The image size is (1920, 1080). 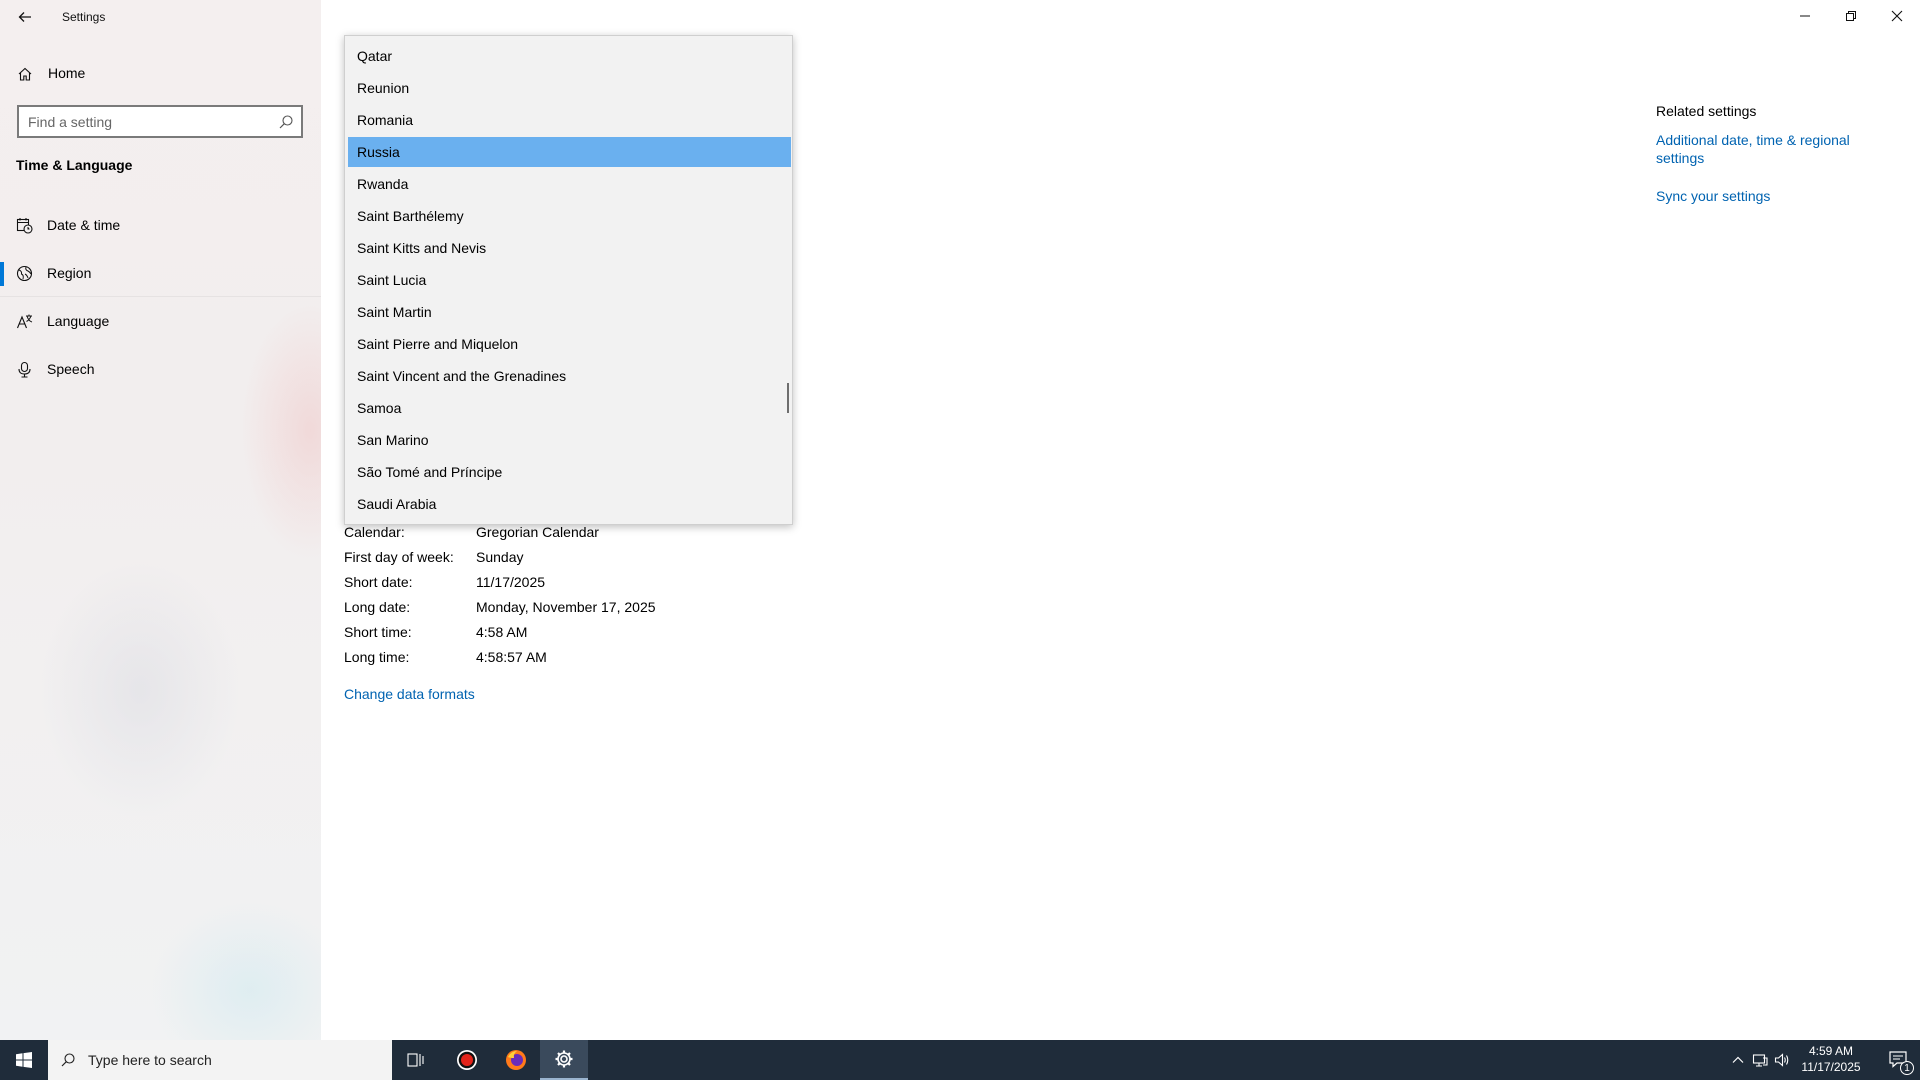 What do you see at coordinates (594, 584) in the screenshot?
I see `format-row-short-date: Short date: 11/17/2025` at bounding box center [594, 584].